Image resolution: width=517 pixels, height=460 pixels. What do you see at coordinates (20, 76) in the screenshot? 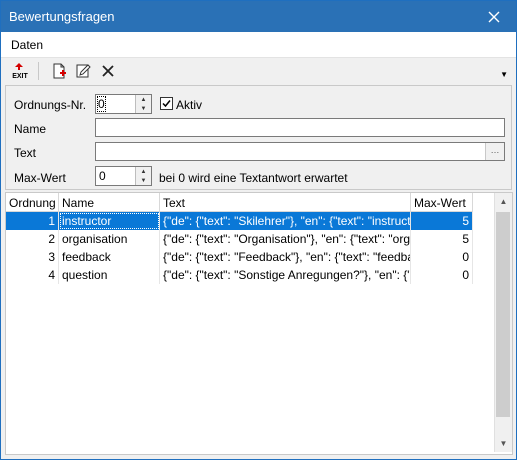
I see `exit-icon-label: EXIT` at bounding box center [20, 76].